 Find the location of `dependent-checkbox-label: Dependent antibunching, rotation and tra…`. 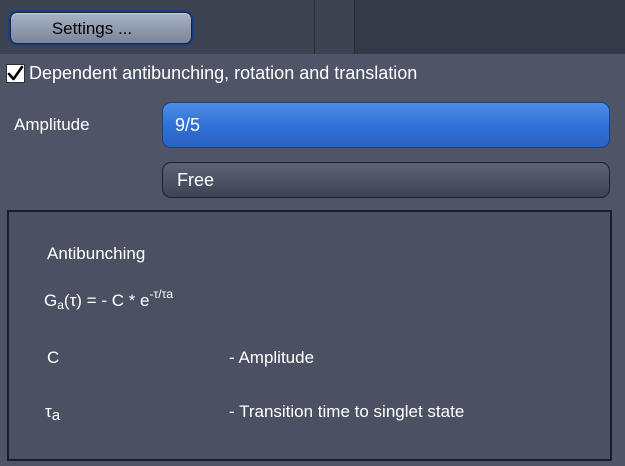

dependent-checkbox-label: Dependent antibunching, rotation and tra… is located at coordinates (223, 72).